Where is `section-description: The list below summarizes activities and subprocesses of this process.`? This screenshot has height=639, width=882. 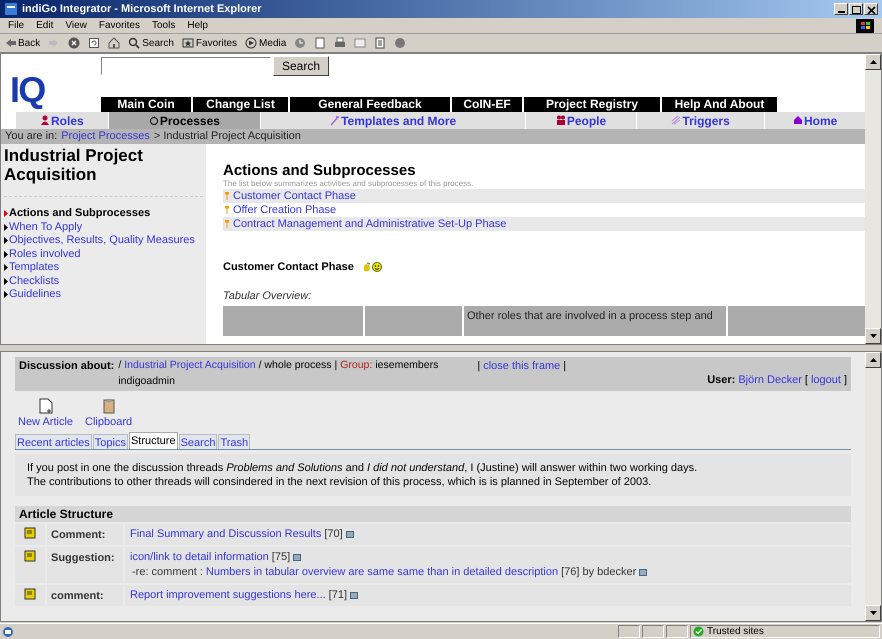
section-description: The list below summarizes activities and subprocesses of this process. is located at coordinates (348, 184).